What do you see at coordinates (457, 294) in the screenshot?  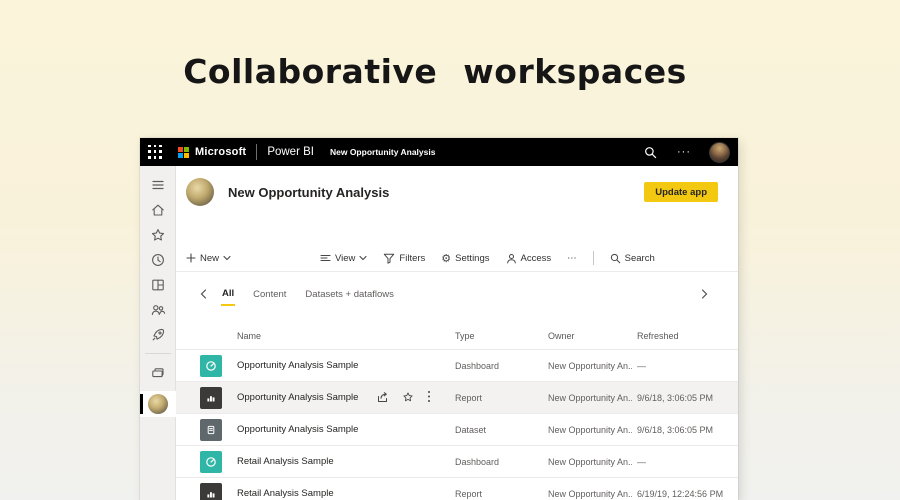 I see `content-tabs: All Content Datasets + dataflows` at bounding box center [457, 294].